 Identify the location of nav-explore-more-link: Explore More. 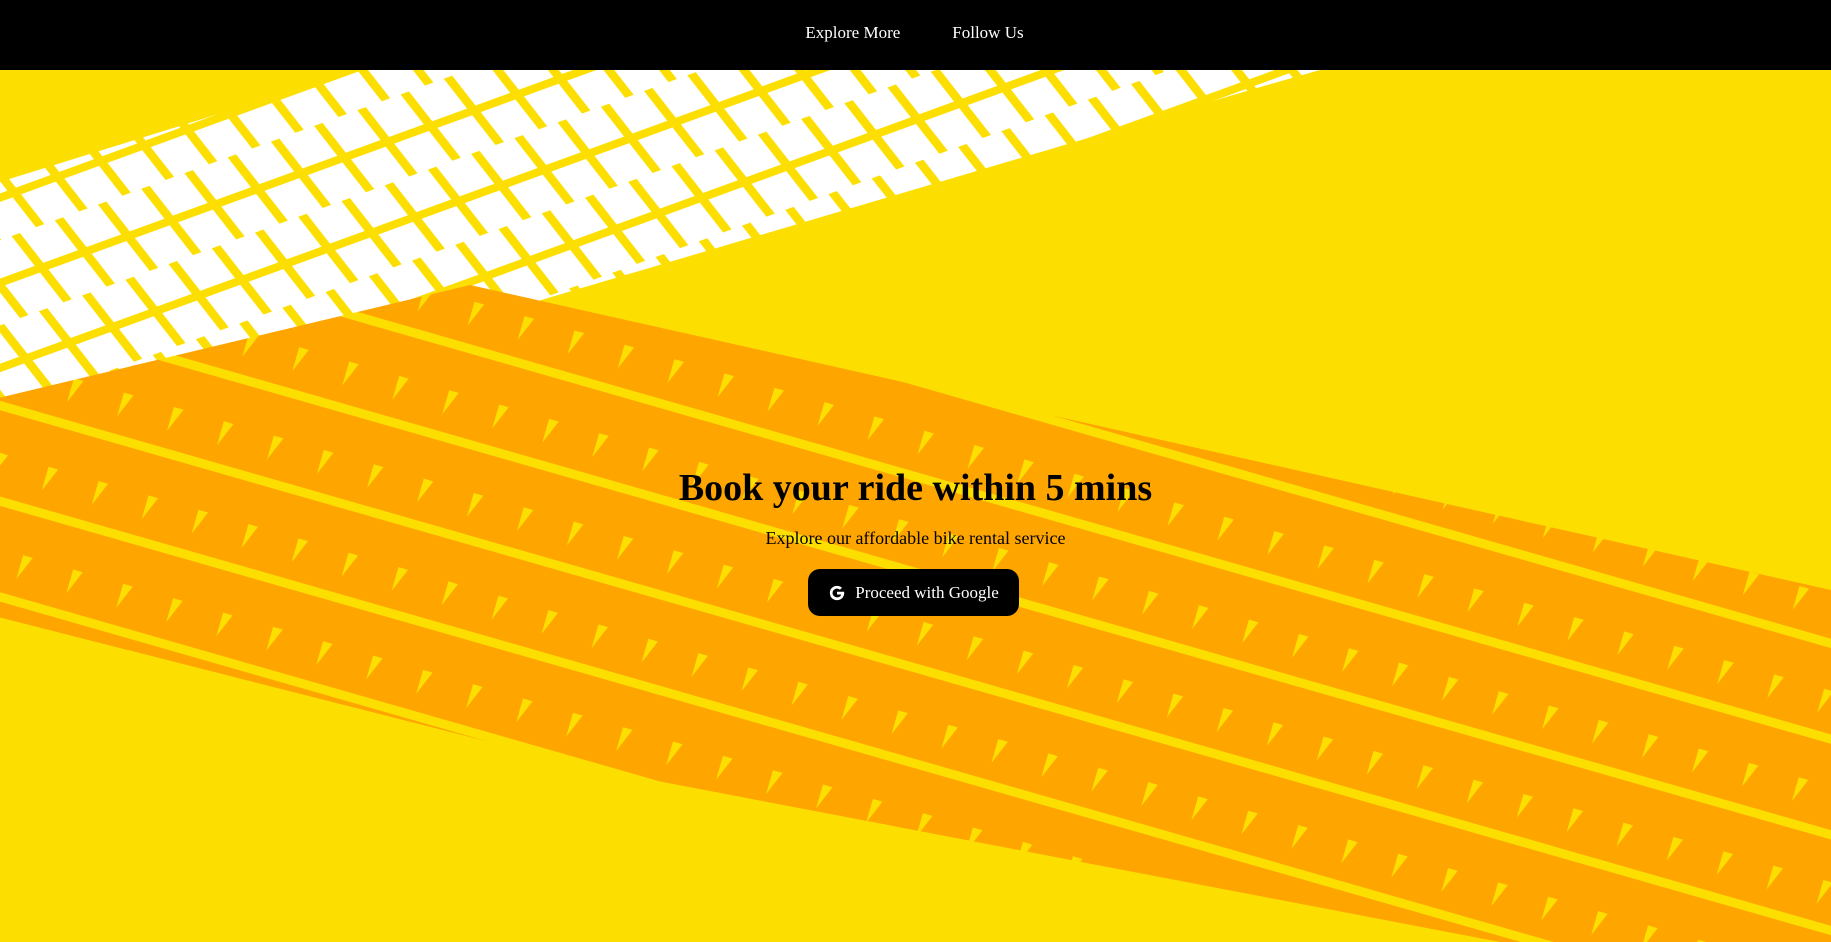
(852, 33).